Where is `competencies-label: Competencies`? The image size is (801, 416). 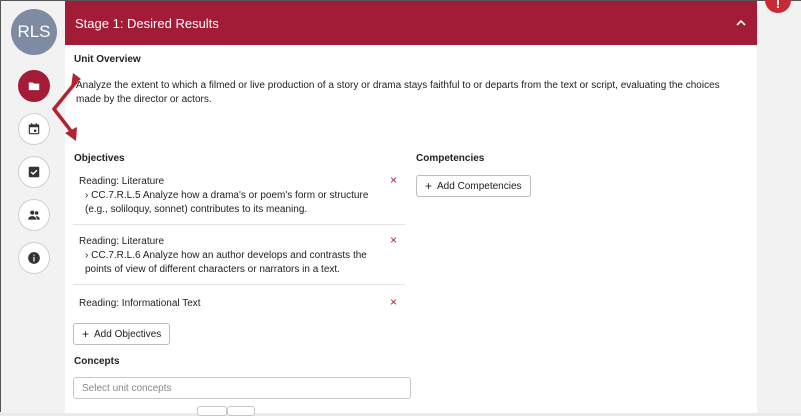
competencies-label: Competencies is located at coordinates (450, 158).